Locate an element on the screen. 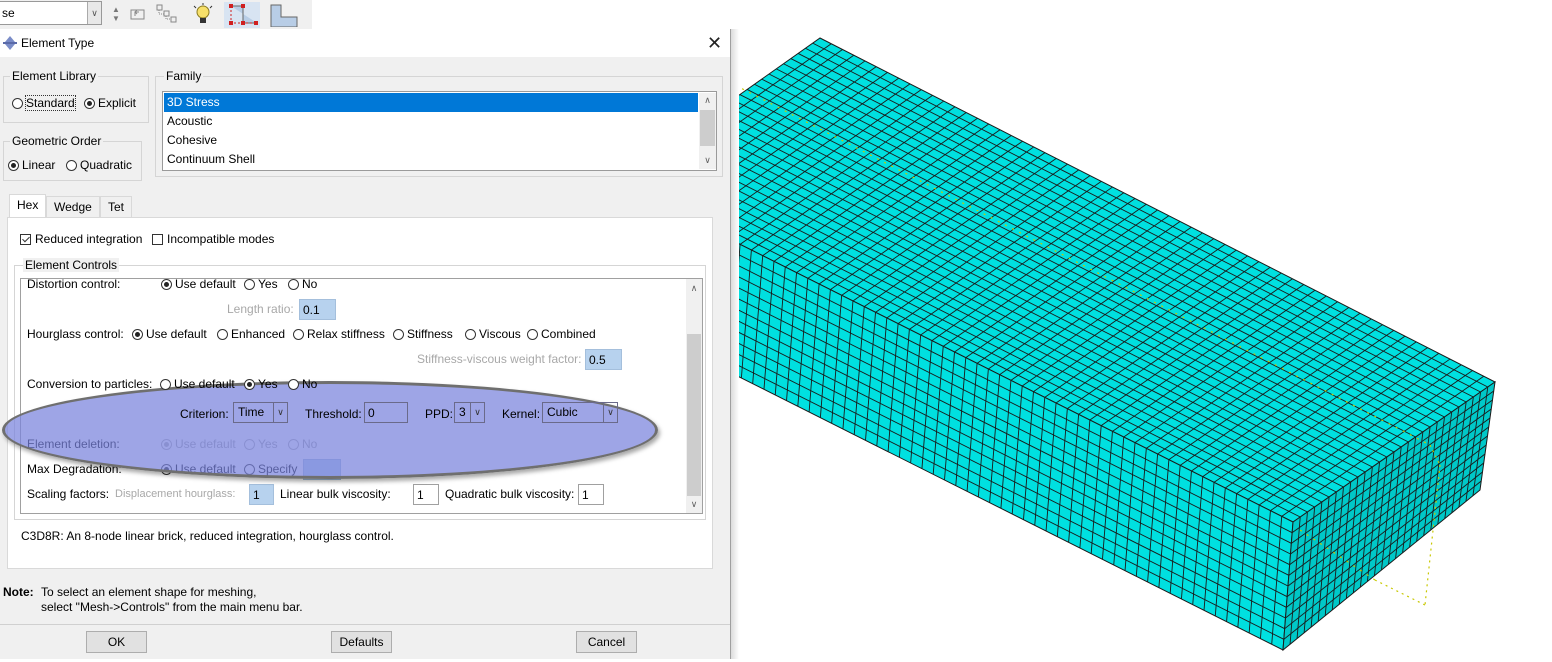  family-scroll-thumb is located at coordinates (707, 128).